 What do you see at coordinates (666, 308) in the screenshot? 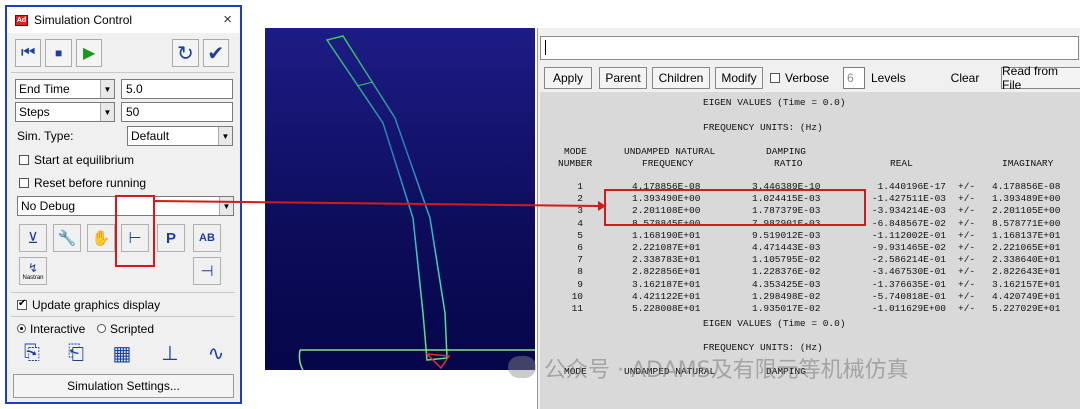
I see `cell-f: 5.228008E+01` at bounding box center [666, 308].